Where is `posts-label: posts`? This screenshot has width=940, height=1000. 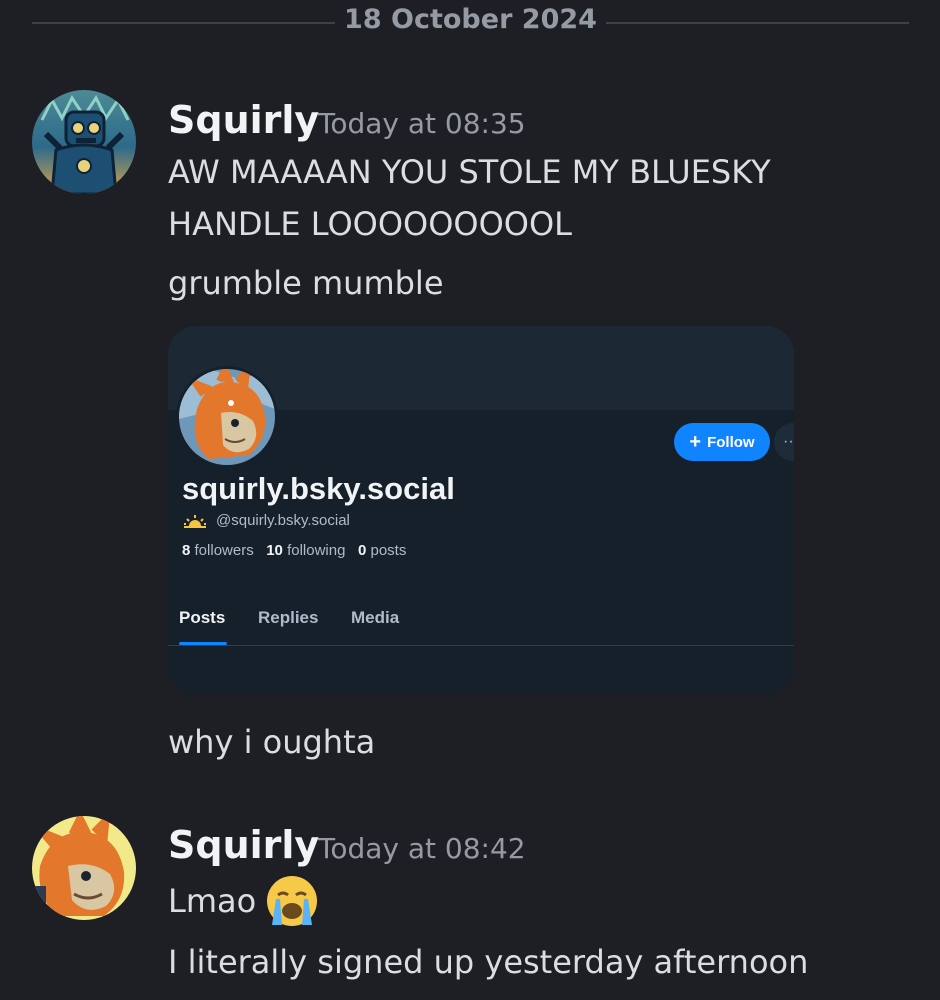 posts-label: posts is located at coordinates (388, 550).